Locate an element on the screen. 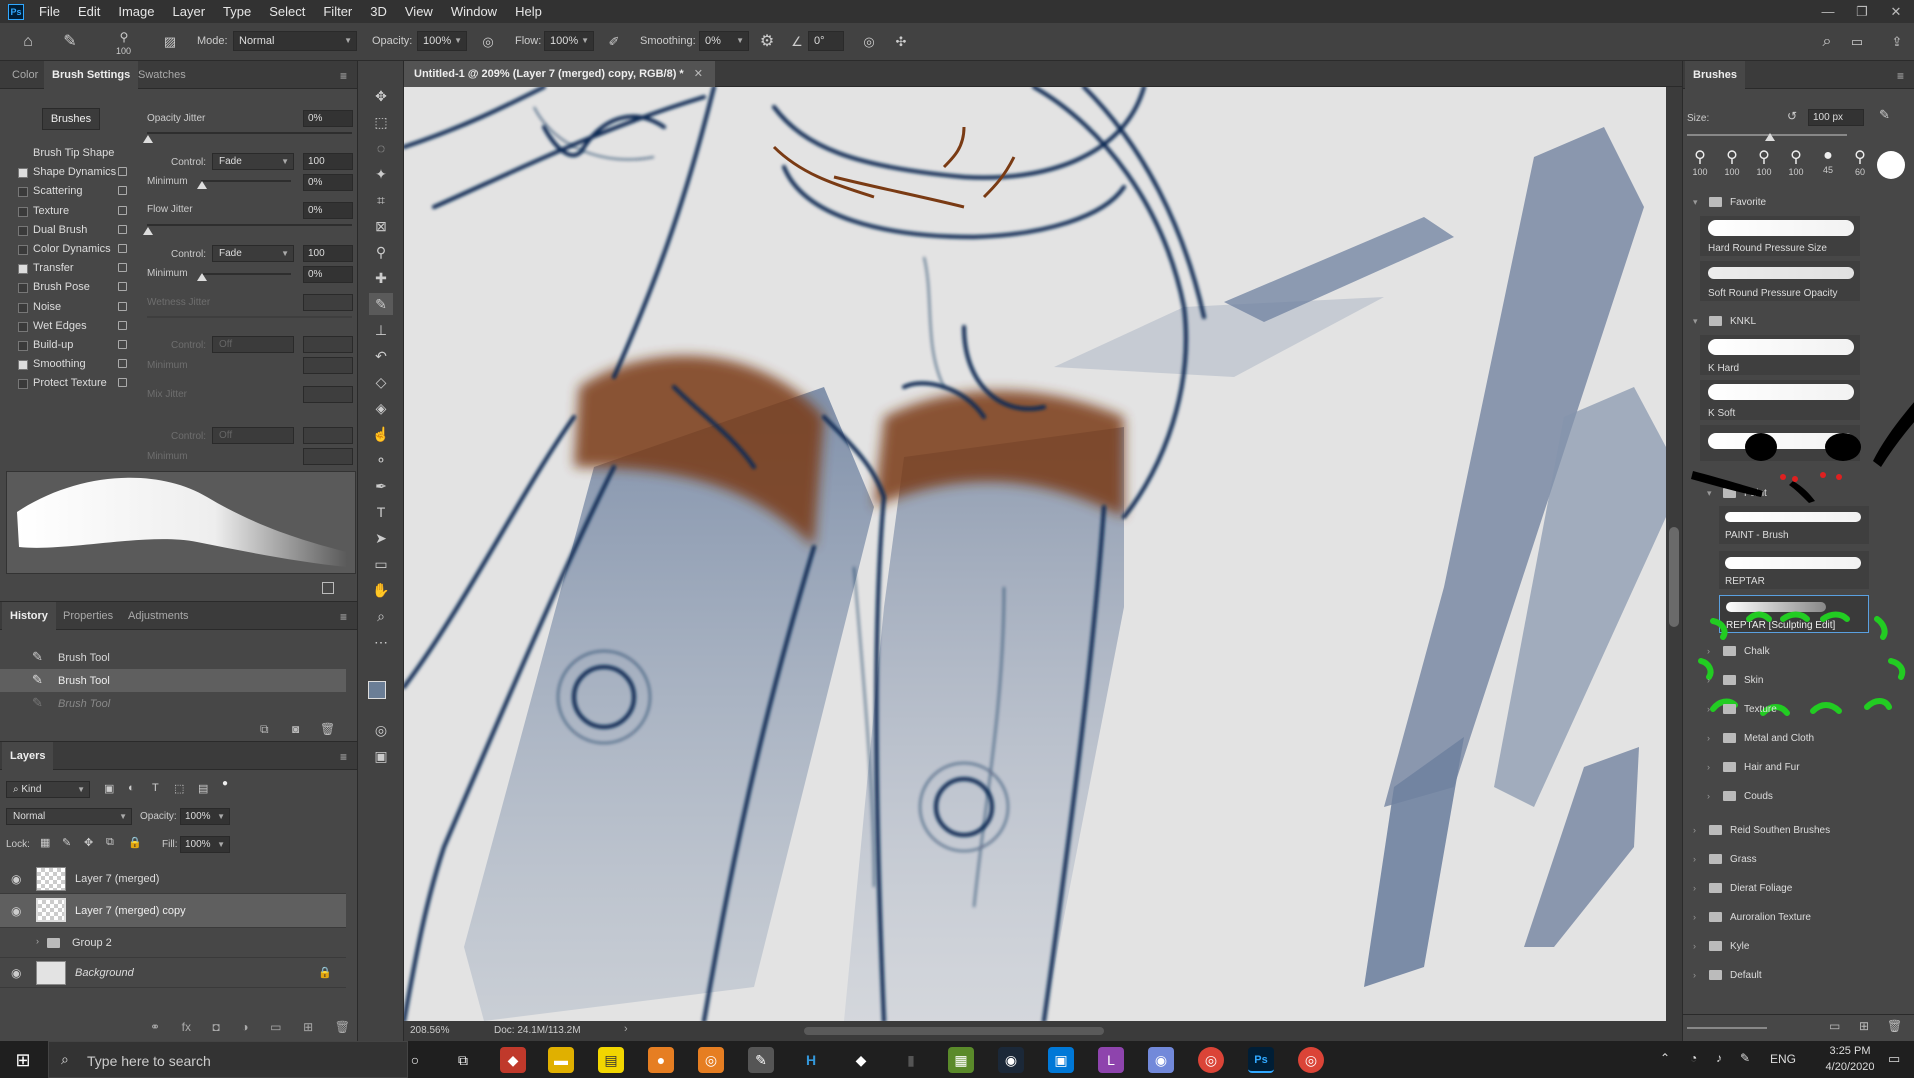  brush-setting-item: Shape Dynamics is located at coordinates (74, 172).